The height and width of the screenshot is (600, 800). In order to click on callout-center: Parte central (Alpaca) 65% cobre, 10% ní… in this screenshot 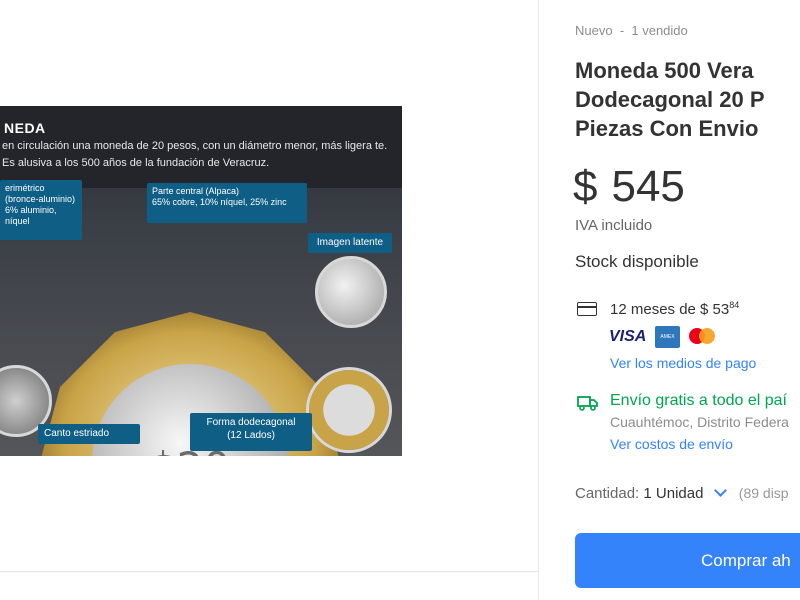, I will do `click(227, 203)`.